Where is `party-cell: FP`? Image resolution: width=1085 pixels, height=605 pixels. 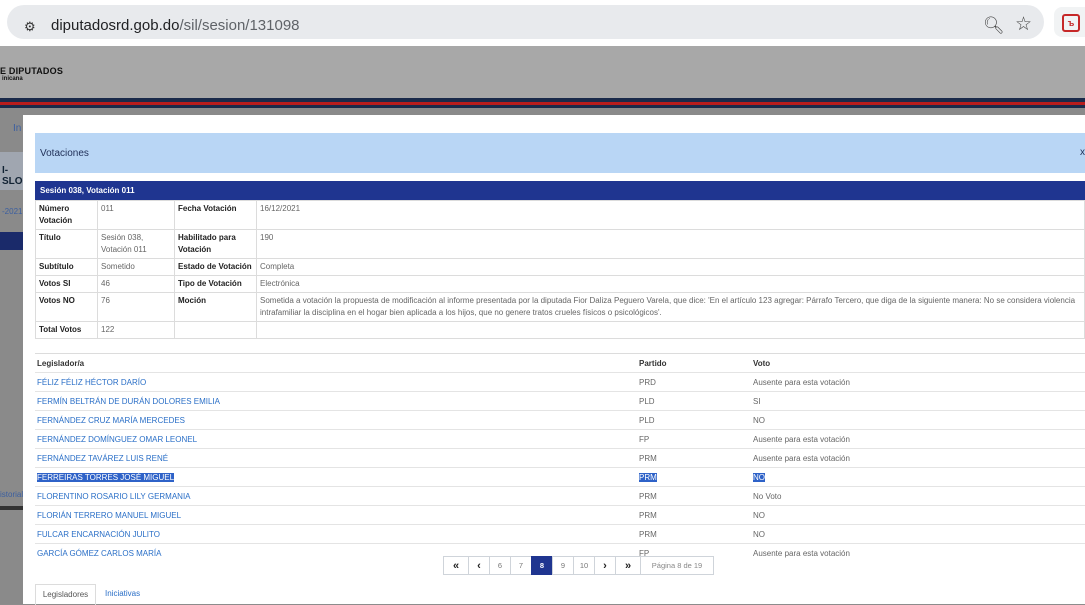 party-cell: FP is located at coordinates (644, 439).